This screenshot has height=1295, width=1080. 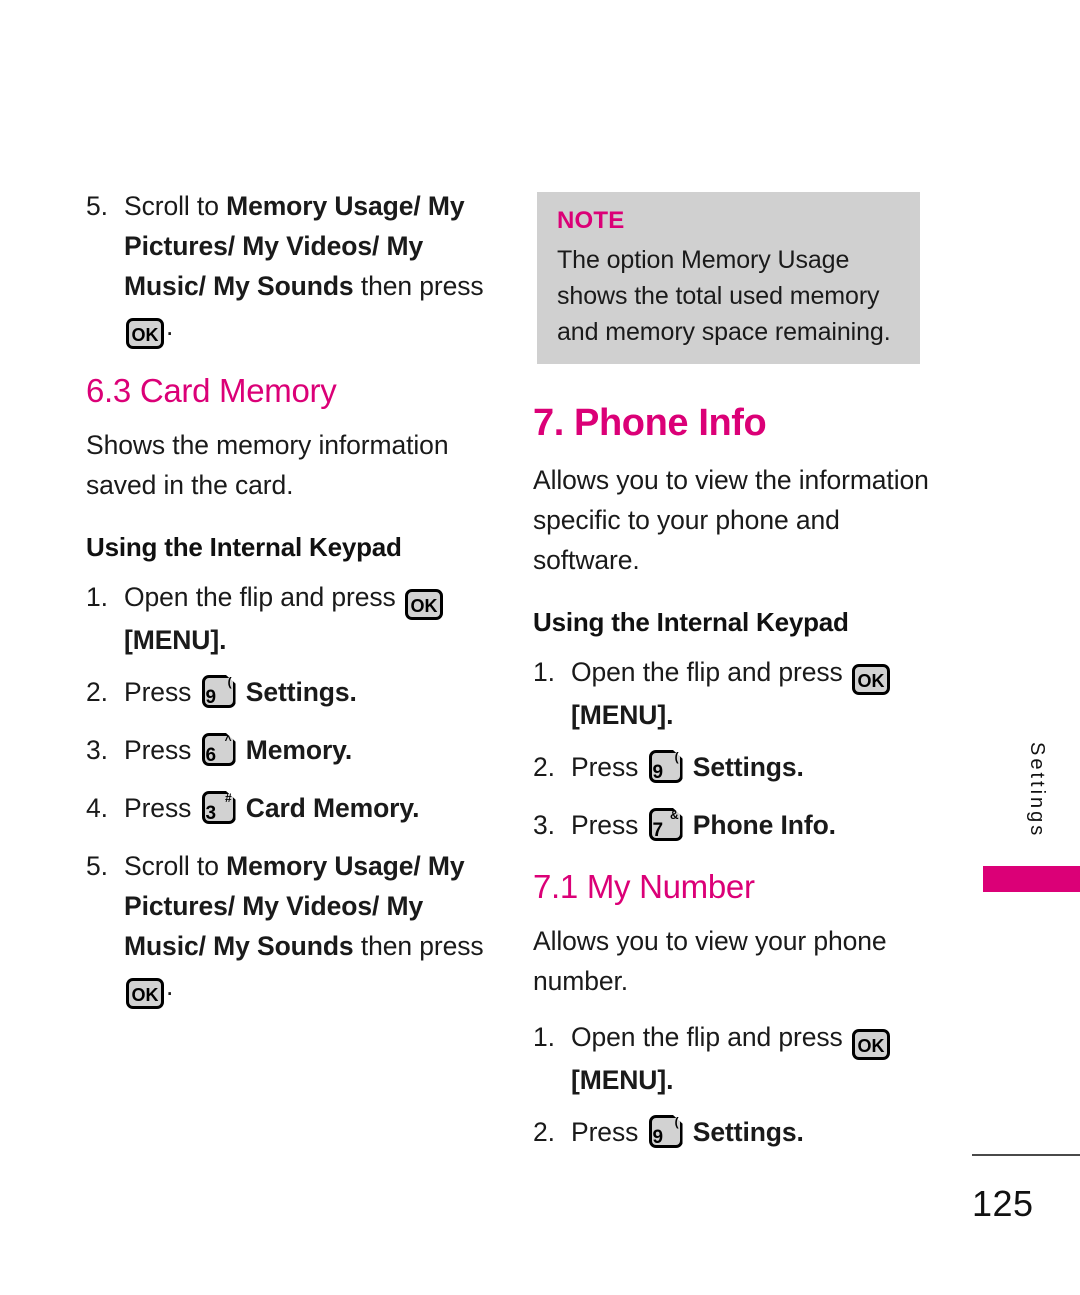 I want to click on key-digit: 6, so click(x=211, y=755).